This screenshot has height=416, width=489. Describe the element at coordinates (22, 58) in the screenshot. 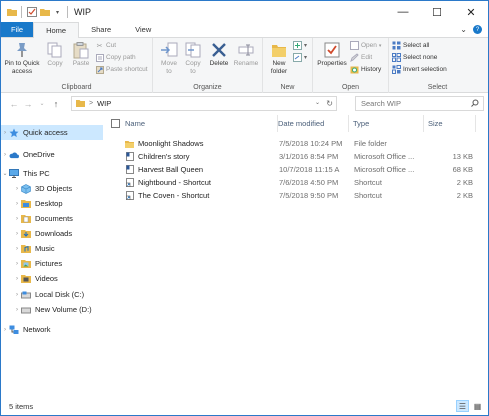

I see `pin-to-quick-access-button: Pin to Quick access` at that location.